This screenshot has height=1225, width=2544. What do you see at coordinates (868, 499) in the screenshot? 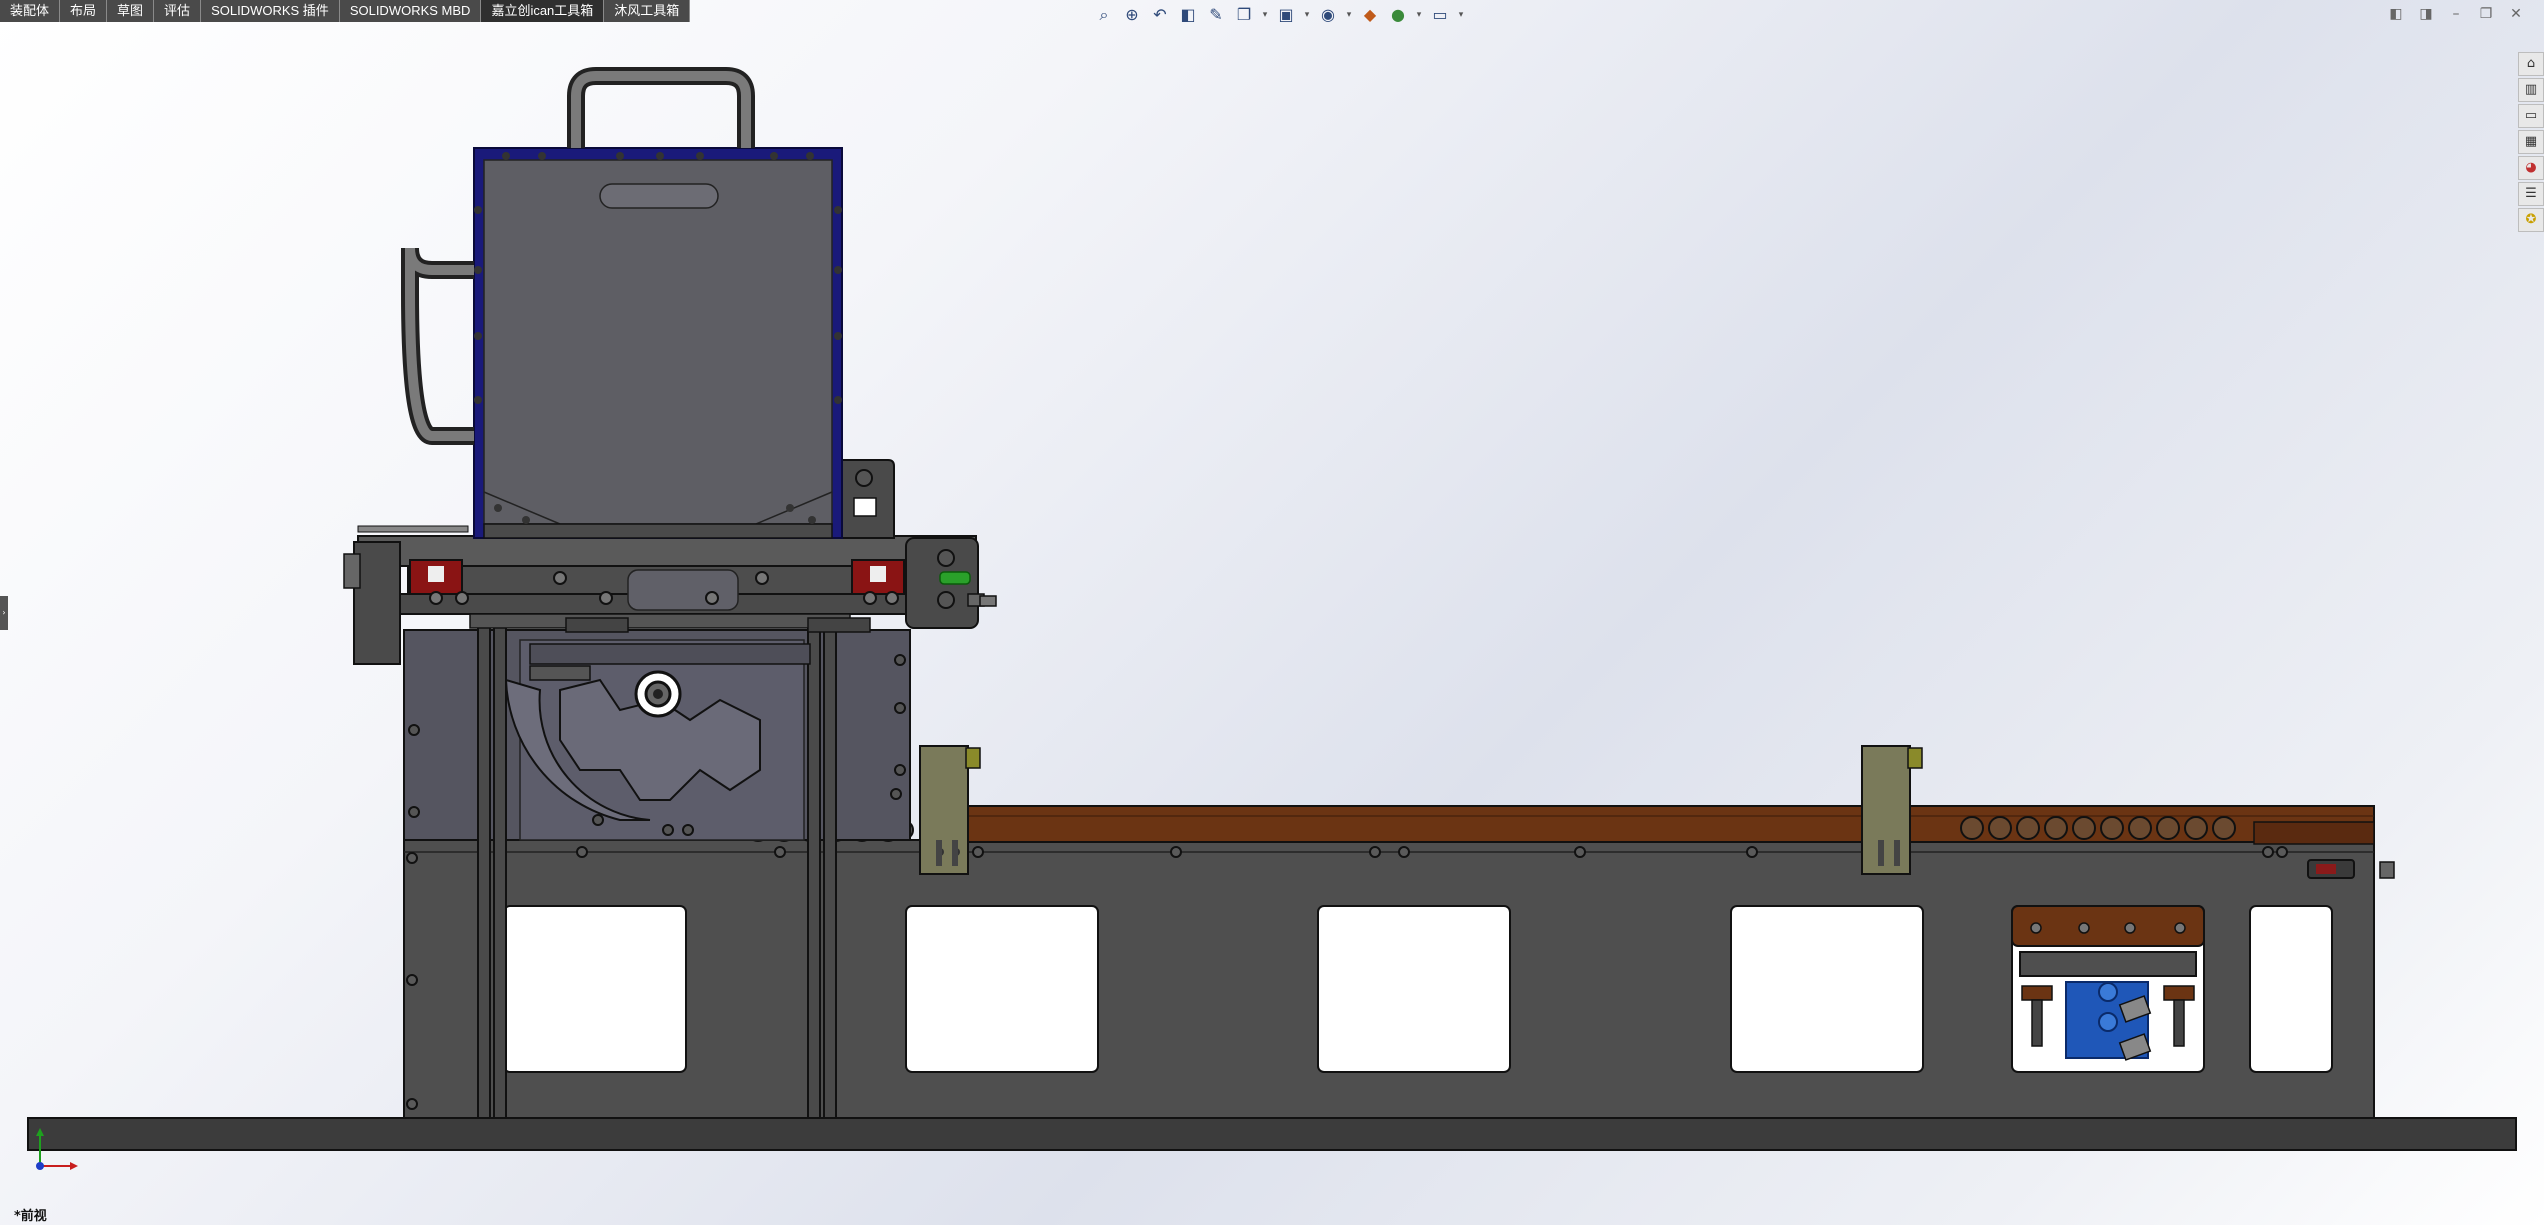
I see `sensor-bracket` at bounding box center [868, 499].